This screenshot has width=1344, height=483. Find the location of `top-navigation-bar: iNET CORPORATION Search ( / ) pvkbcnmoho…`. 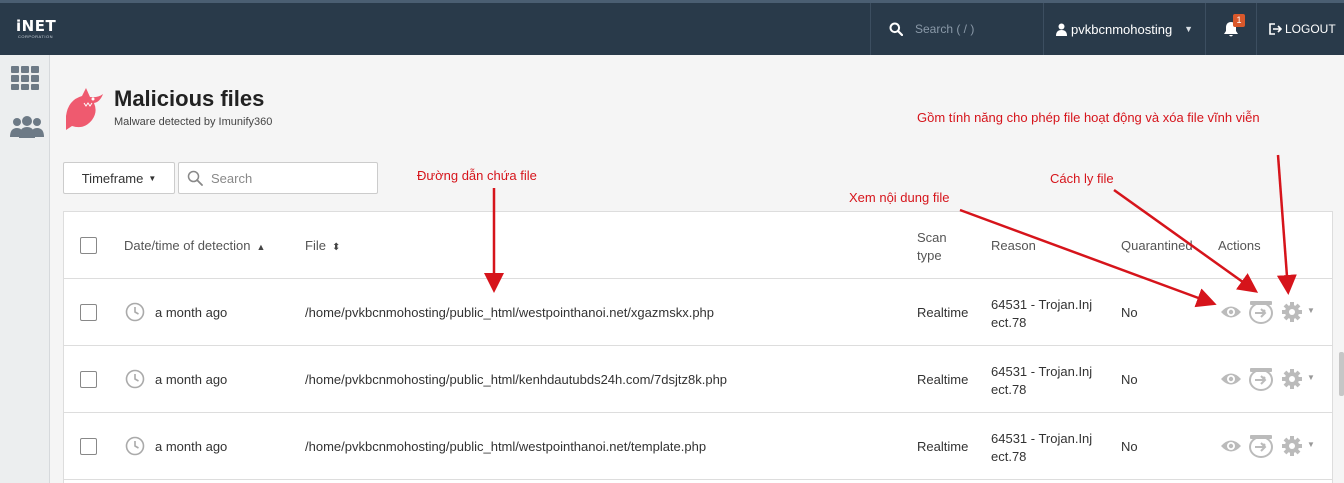

top-navigation-bar: iNET CORPORATION Search ( / ) pvkbcnmoho… is located at coordinates (672, 27).